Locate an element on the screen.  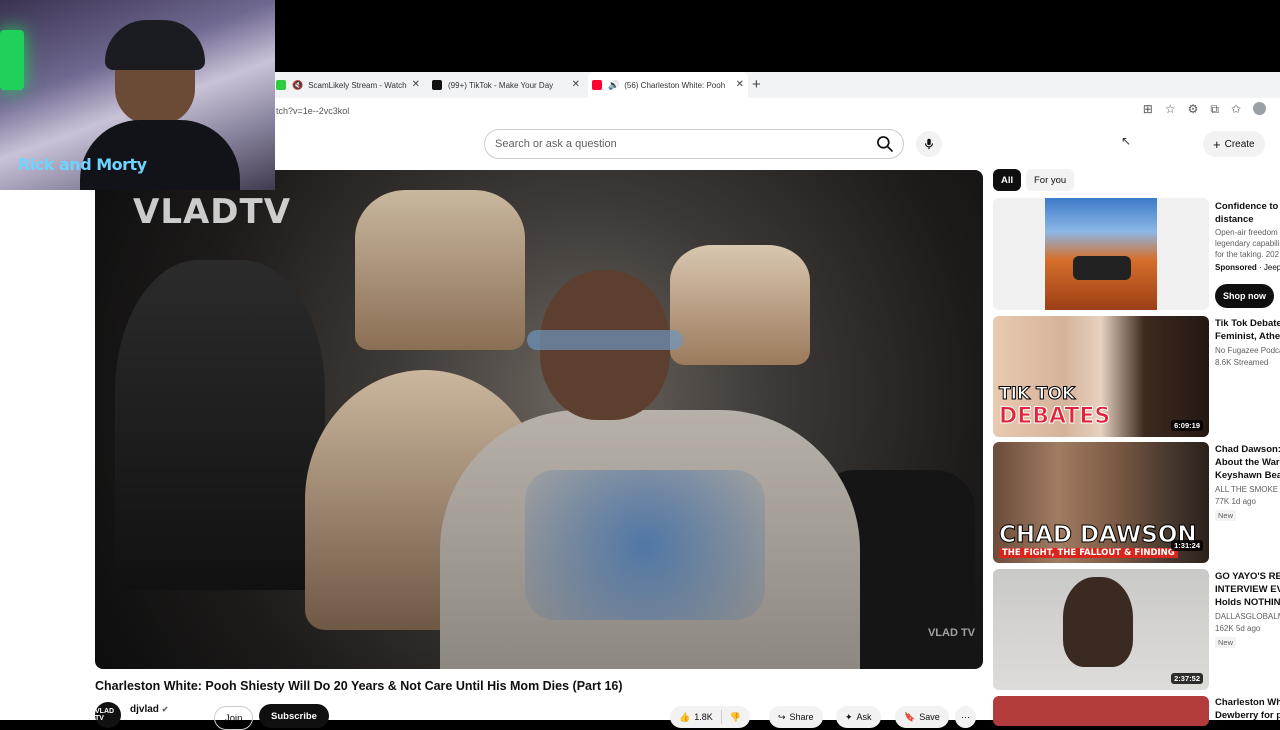
video-meta: 77K 1d ago is located at coordinates (1235, 501).